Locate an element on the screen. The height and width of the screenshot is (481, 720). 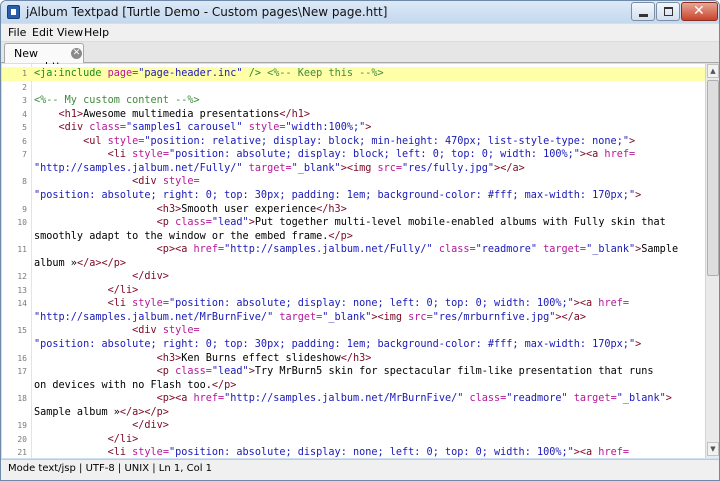
tab-close-icon: ✕ is located at coordinates (76, 53).